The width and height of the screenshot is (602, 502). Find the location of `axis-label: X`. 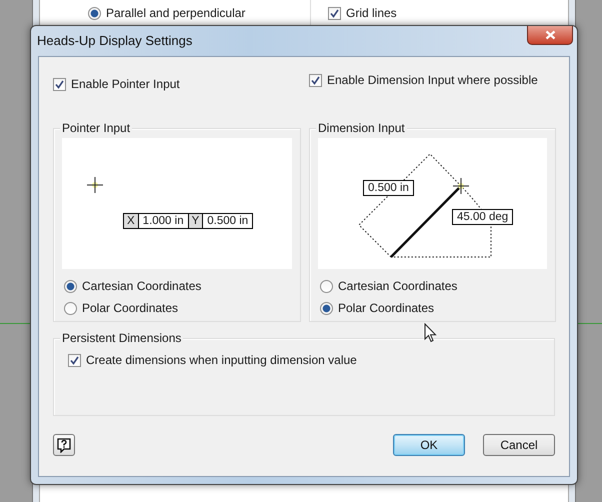

axis-label: X is located at coordinates (131, 221).